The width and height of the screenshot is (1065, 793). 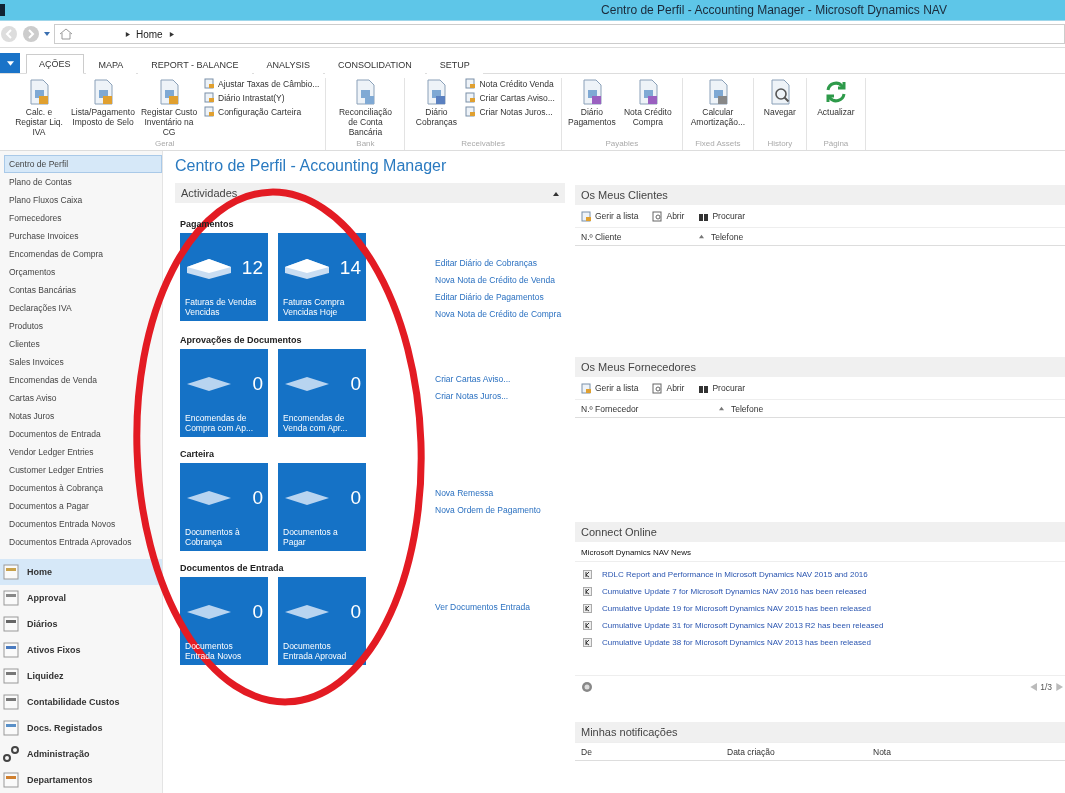 I want to click on activity-tile: 0 Documentos a Pagar, so click(x=322, y=507).